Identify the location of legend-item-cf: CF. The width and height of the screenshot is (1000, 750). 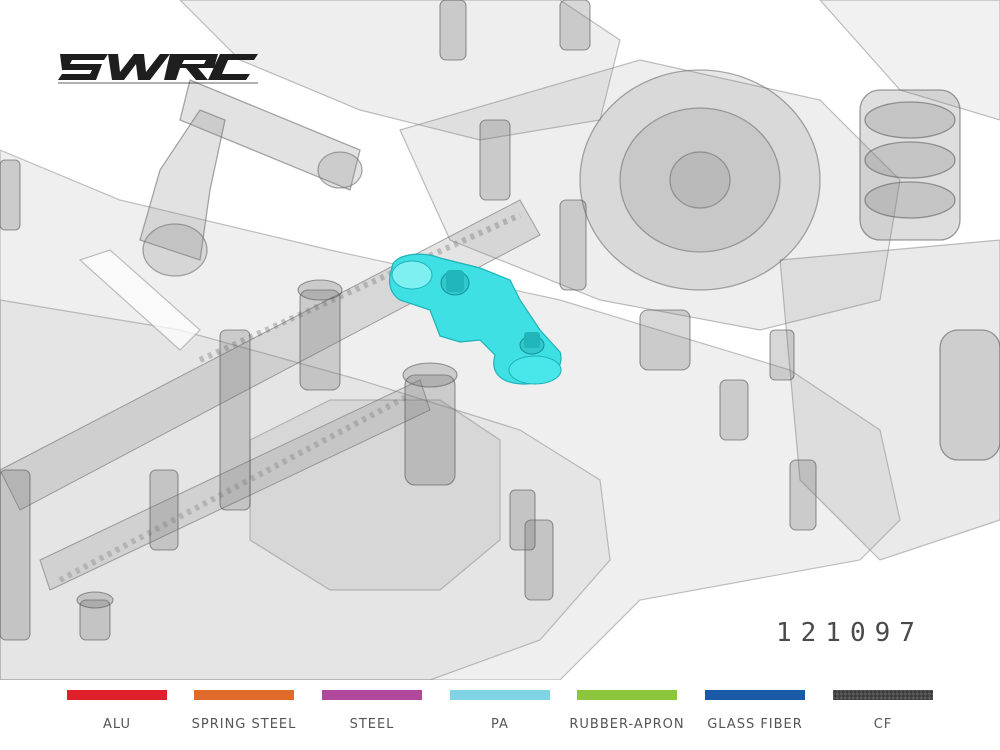
(883, 709).